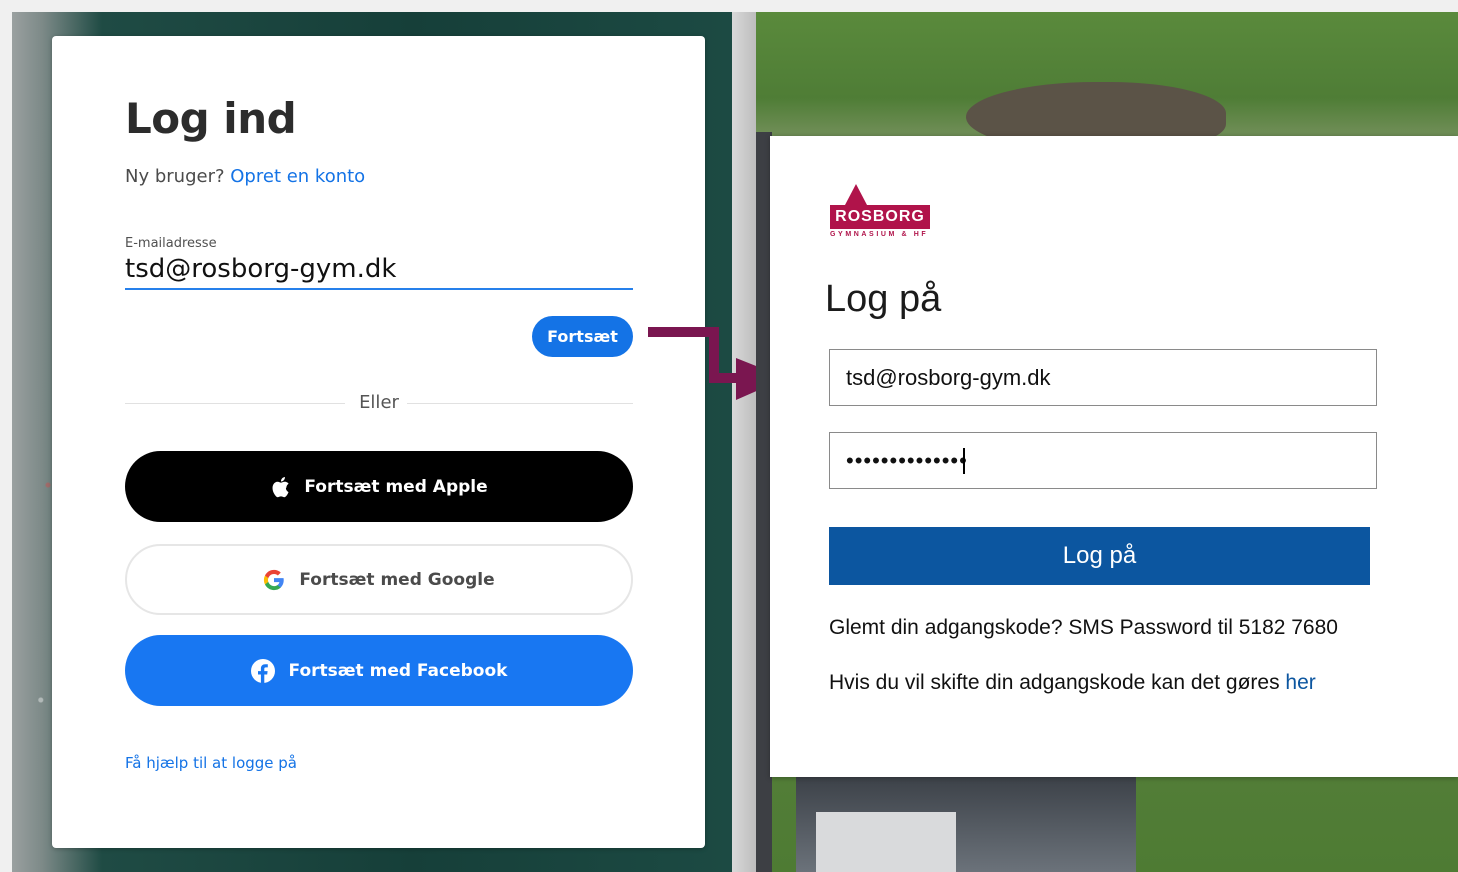 This screenshot has width=1458, height=872. What do you see at coordinates (1300, 682) in the screenshot?
I see `change-password-link: her` at bounding box center [1300, 682].